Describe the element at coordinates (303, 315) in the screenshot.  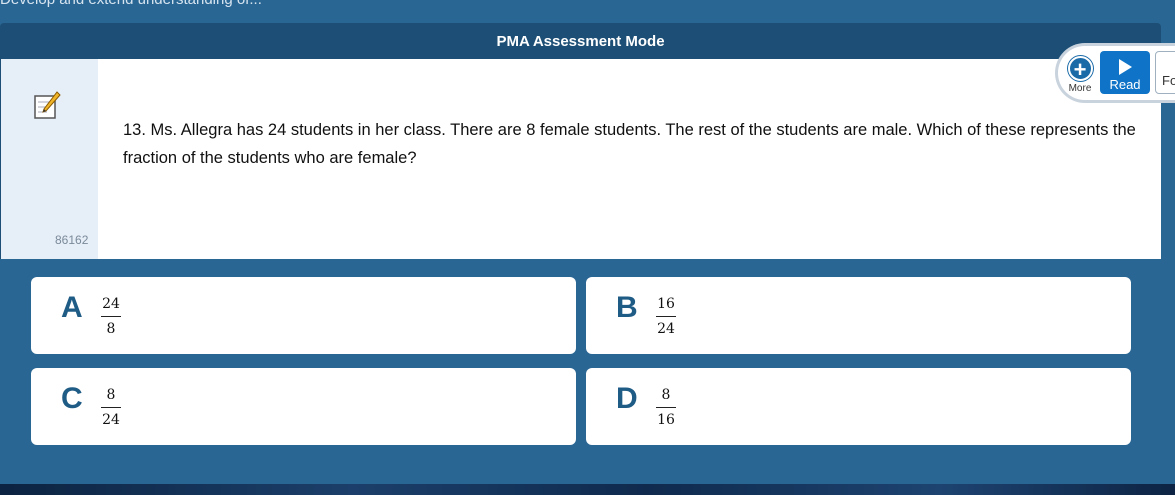
I see `answer-option-a: A 24 8` at that location.